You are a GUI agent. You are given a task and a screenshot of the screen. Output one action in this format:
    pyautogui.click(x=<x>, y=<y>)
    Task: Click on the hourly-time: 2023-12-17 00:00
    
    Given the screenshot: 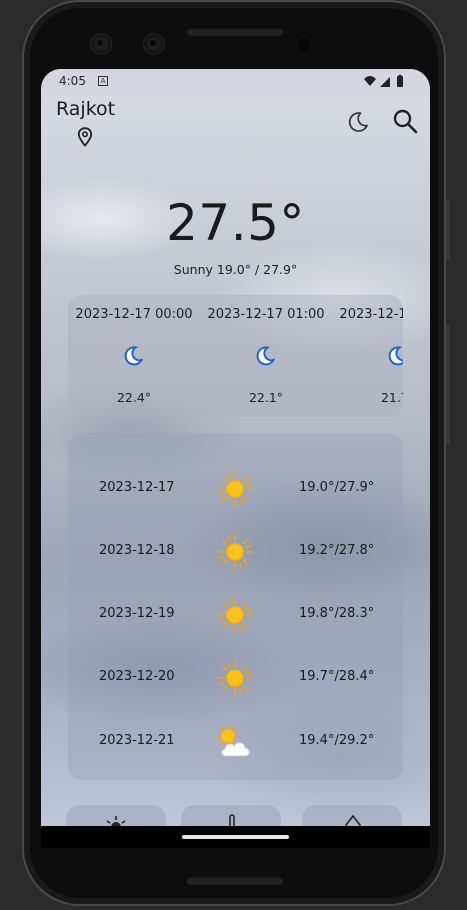 What is the action you would take?
    pyautogui.click(x=134, y=314)
    